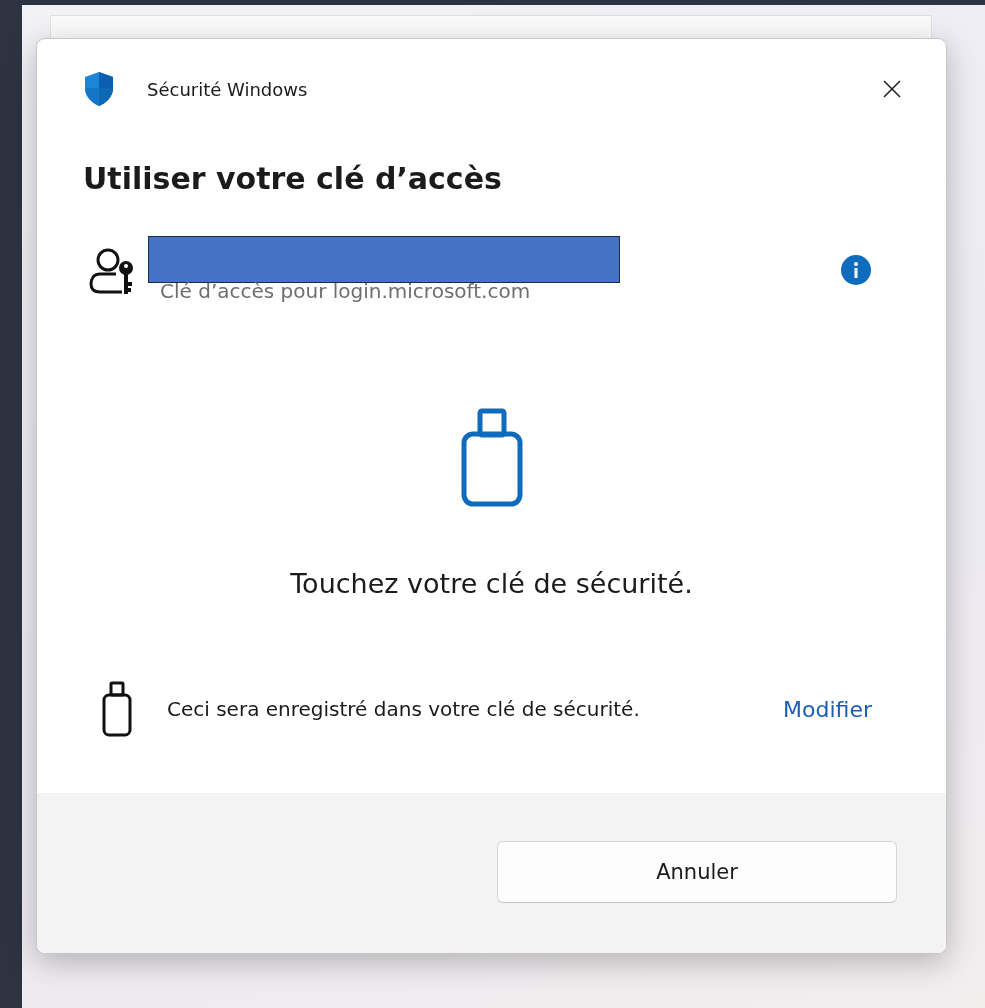 The height and width of the screenshot is (1008, 985). Describe the element at coordinates (827, 709) in the screenshot. I see `modify-link: Modifier` at that location.